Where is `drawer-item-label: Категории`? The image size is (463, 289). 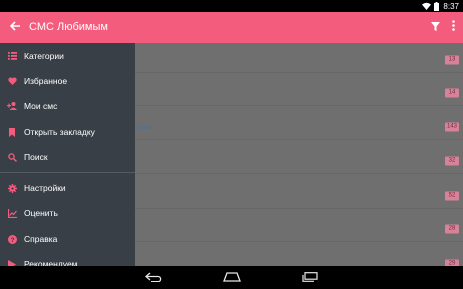
drawer-item-label: Категории is located at coordinates (44, 56).